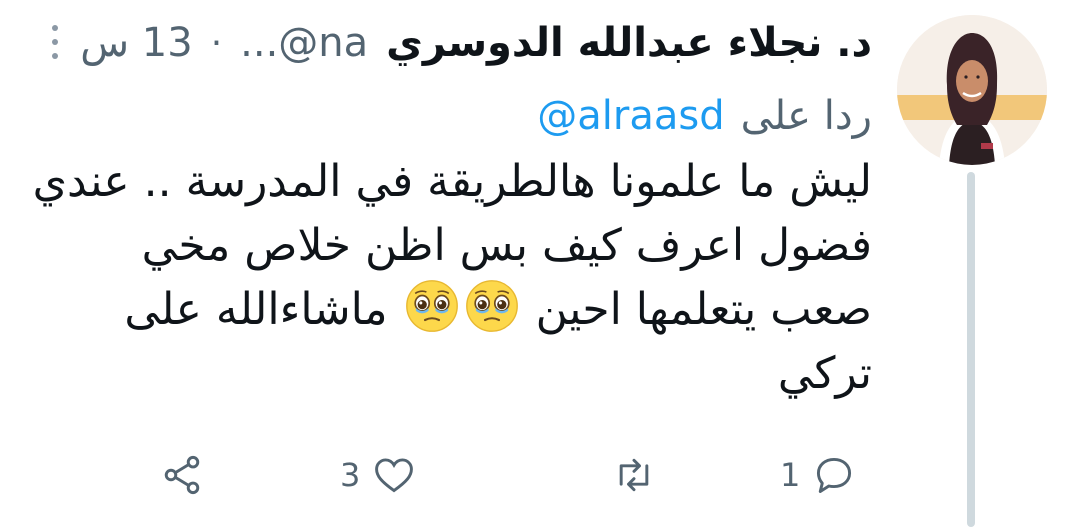 The width and height of the screenshot is (1080, 527). What do you see at coordinates (971, 349) in the screenshot?
I see `thread-line` at bounding box center [971, 349].